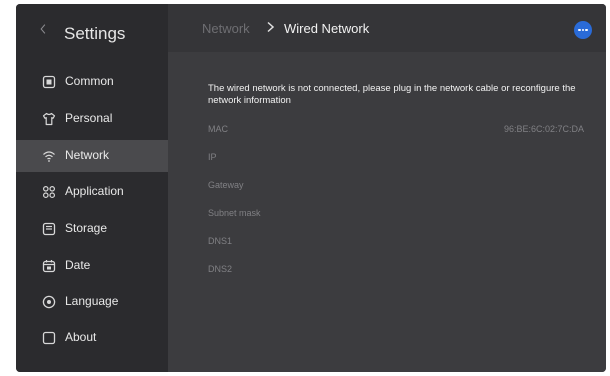 This screenshot has width=610, height=376. I want to click on common-icon, so click(49, 82).